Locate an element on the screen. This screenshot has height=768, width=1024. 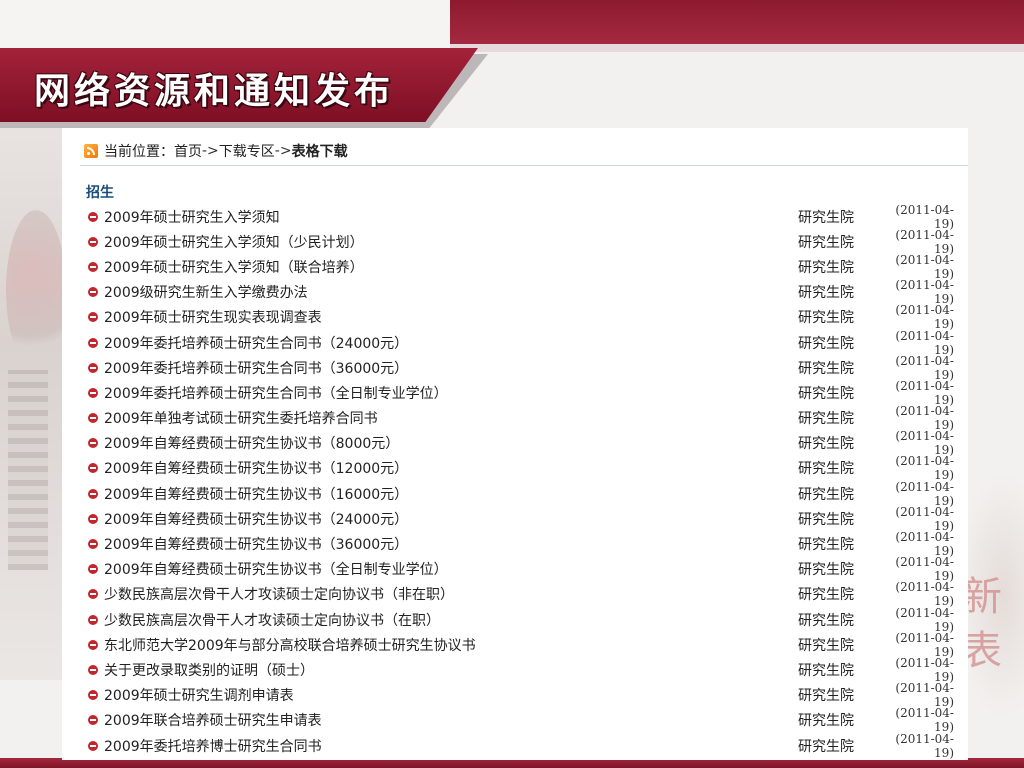
download-link: 2009年自筹经费硕士研究生协议书（36000元） is located at coordinates (451, 544).